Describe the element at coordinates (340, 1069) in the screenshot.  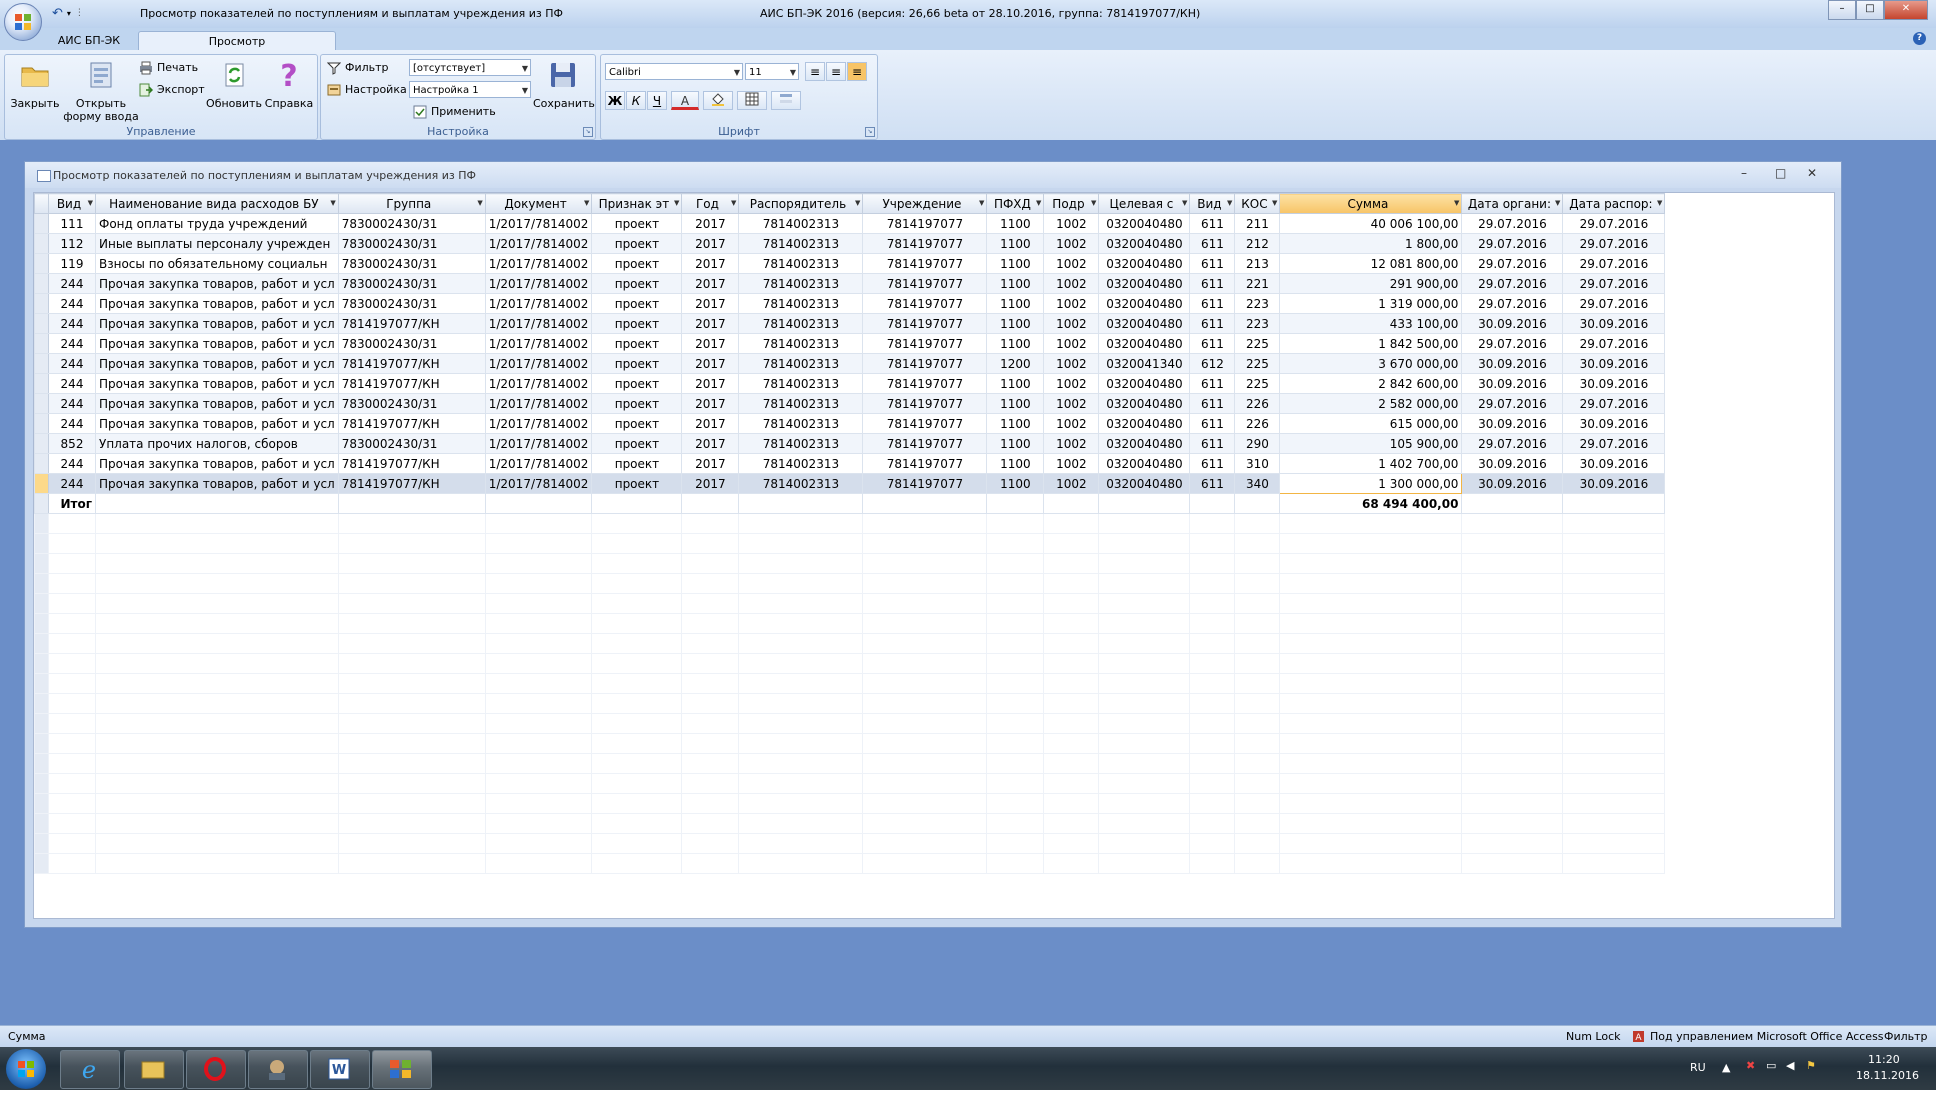
I see `taskbar-word: W` at that location.